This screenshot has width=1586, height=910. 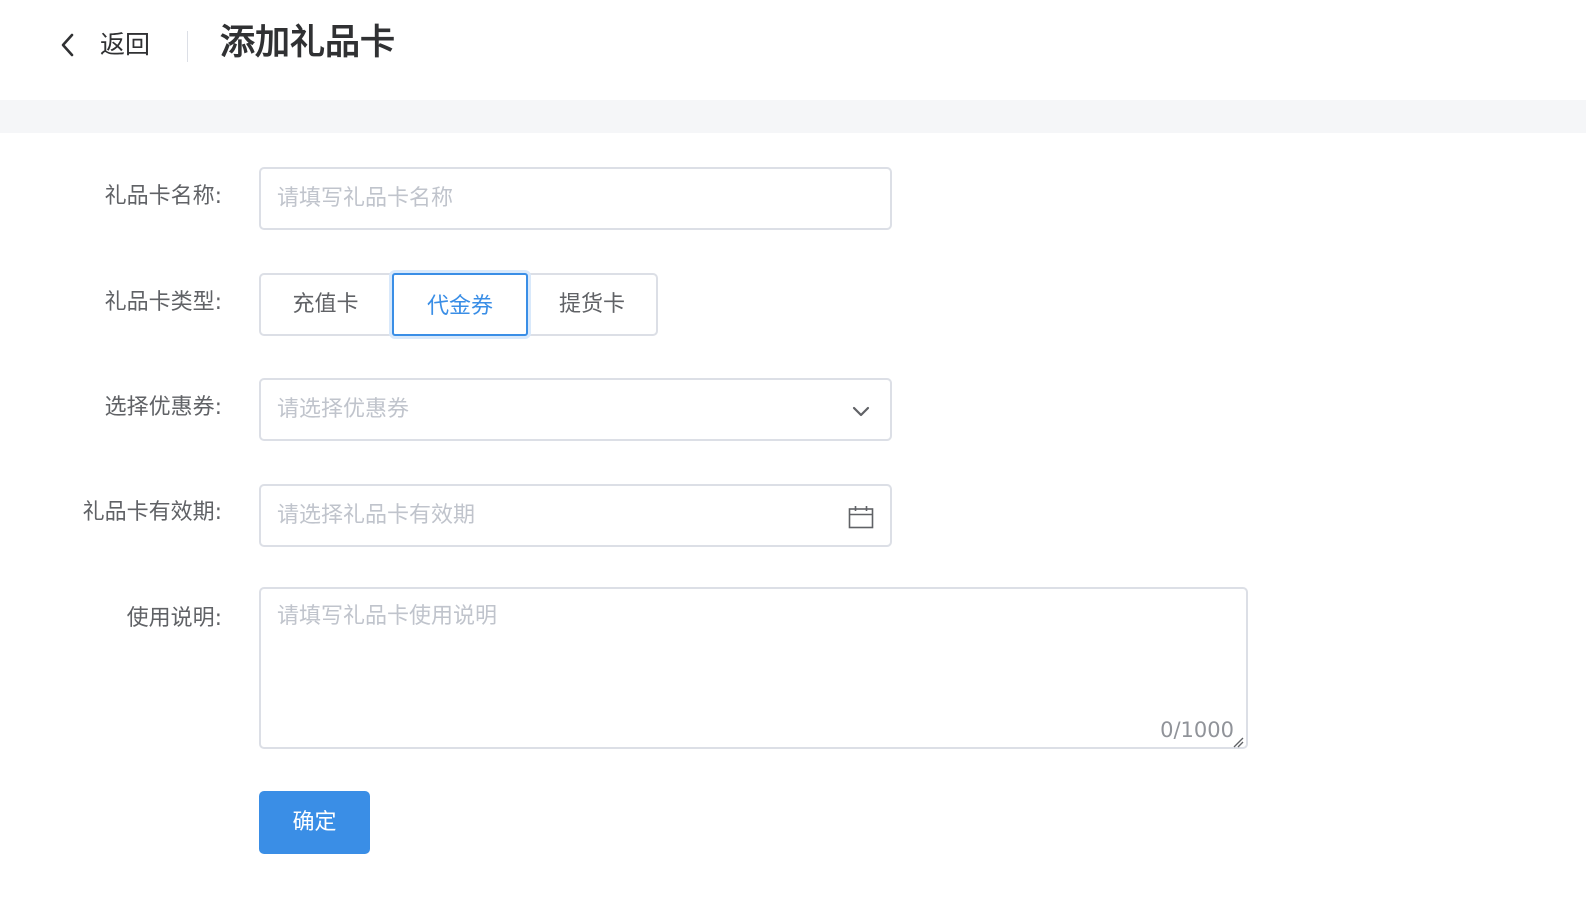 What do you see at coordinates (68, 45) in the screenshot?
I see `chevron-left-icon` at bounding box center [68, 45].